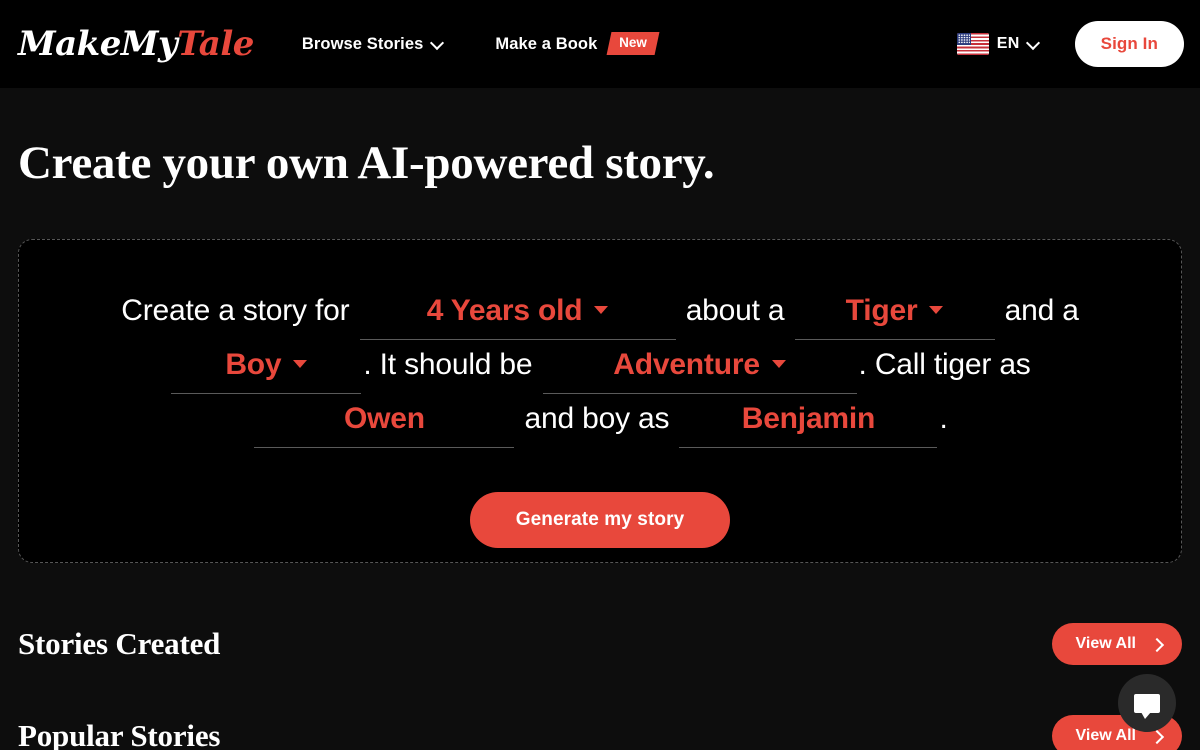 The height and width of the screenshot is (750, 1200). What do you see at coordinates (952, 365) in the screenshot?
I see `prompt-text-5: Call tiger as` at bounding box center [952, 365].